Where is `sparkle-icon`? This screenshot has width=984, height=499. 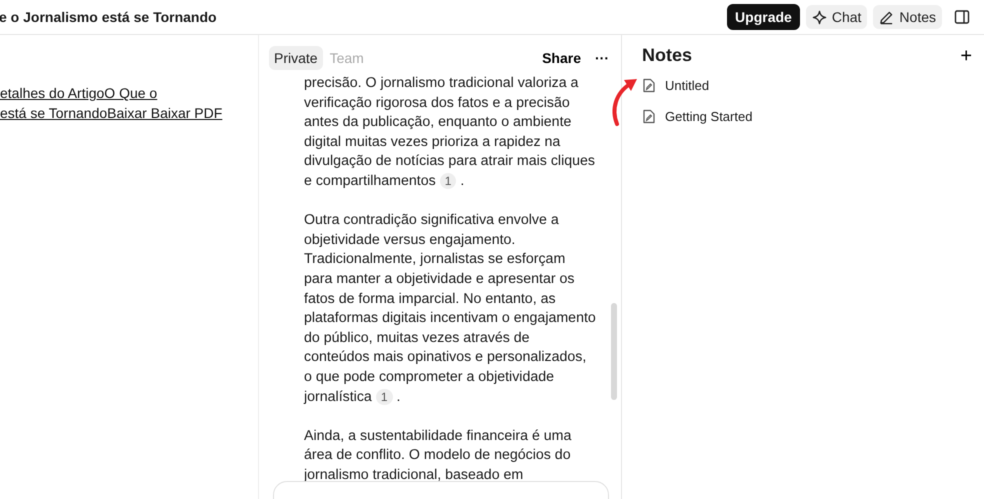
sparkle-icon is located at coordinates (819, 17).